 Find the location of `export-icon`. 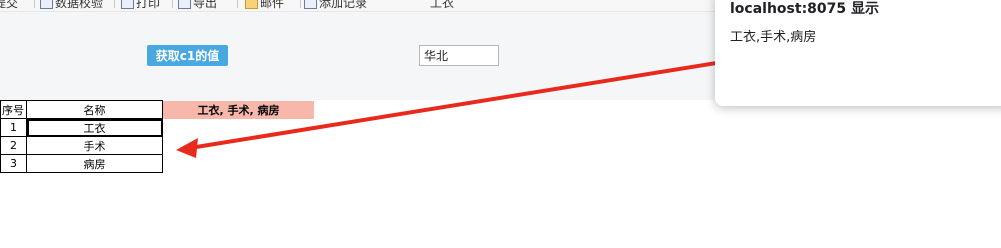

export-icon is located at coordinates (184, 4).